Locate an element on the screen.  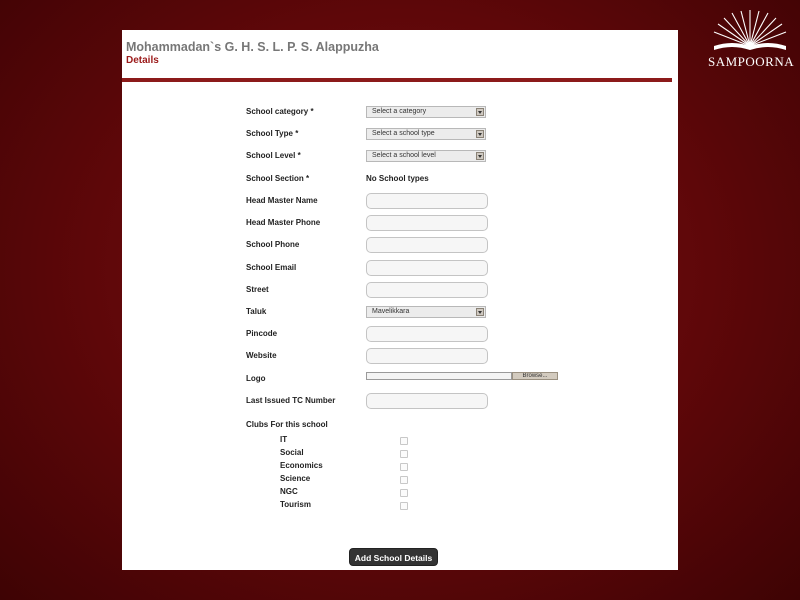
club-item: NGC is located at coordinates (380, 493).